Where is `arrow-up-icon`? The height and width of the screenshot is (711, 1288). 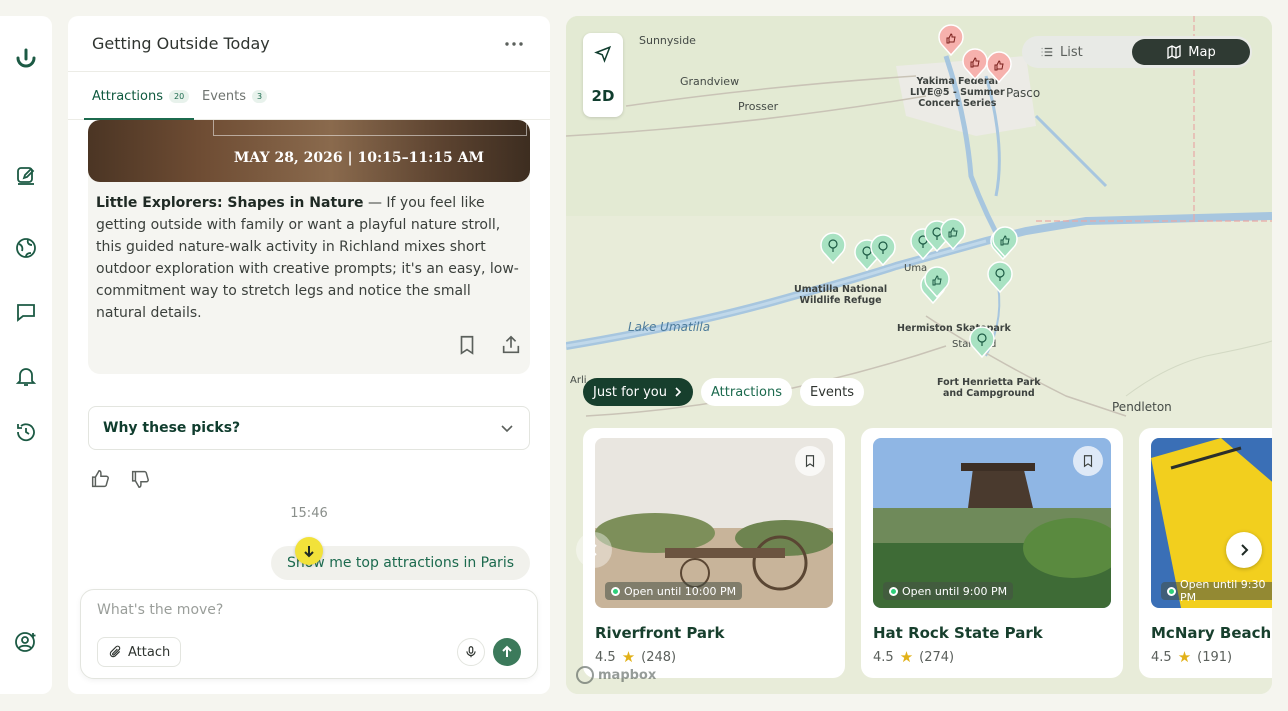
arrow-up-icon is located at coordinates (507, 651).